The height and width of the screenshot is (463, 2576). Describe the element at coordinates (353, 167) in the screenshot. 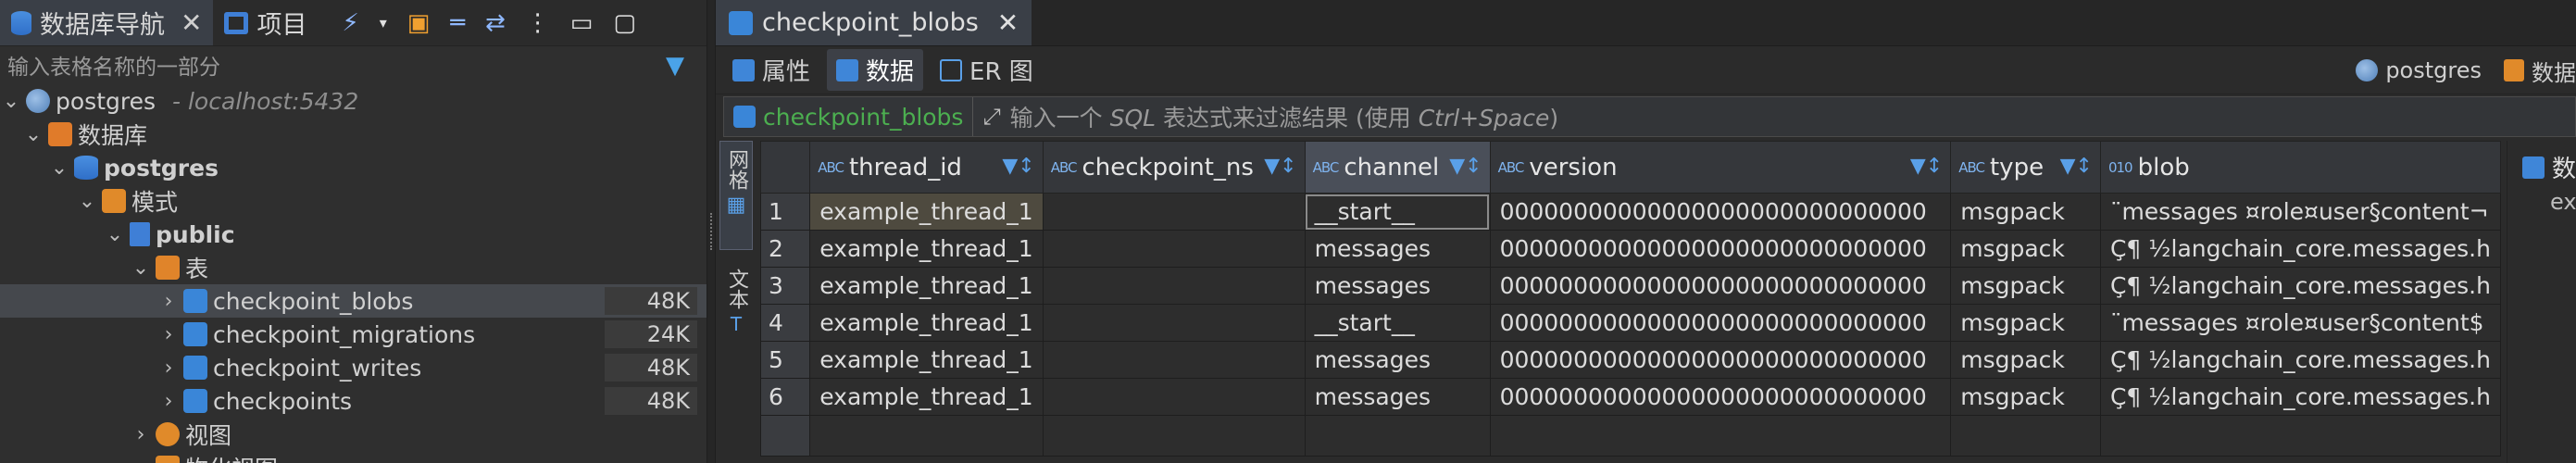

I see `tree-item-database-postgres: ⌄ postgres` at that location.